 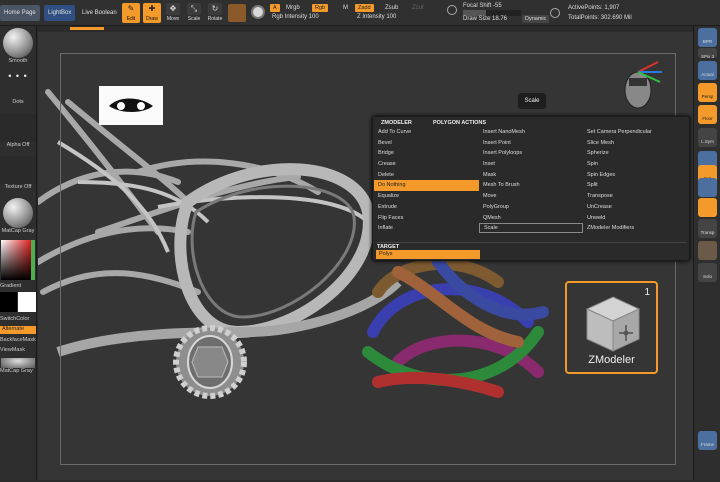 I want to click on color-picker, so click(x=18, y=260).